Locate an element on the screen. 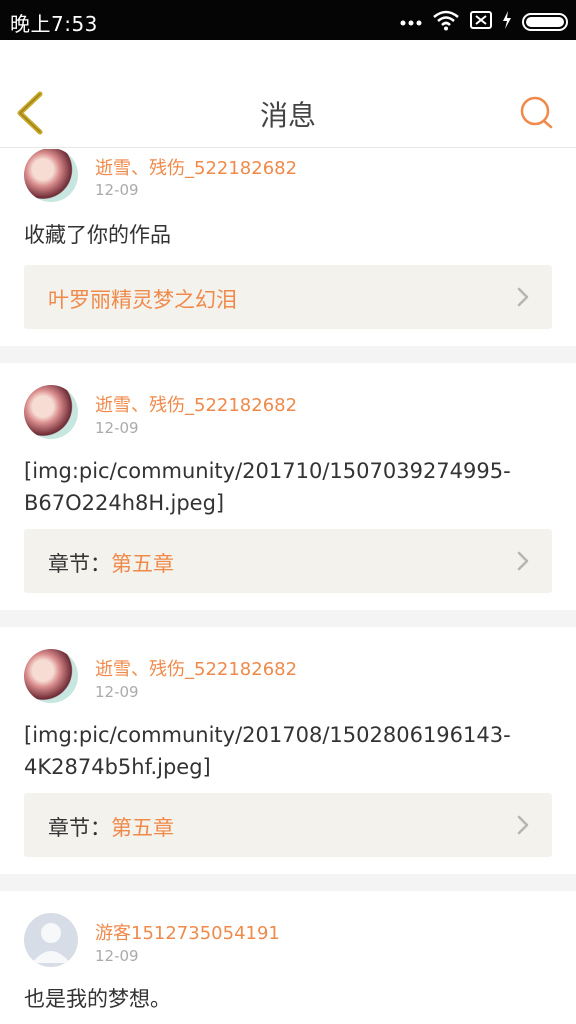 Image resolution: width=576 pixels, height=1024 pixels. status-icons is located at coordinates (484, 22).